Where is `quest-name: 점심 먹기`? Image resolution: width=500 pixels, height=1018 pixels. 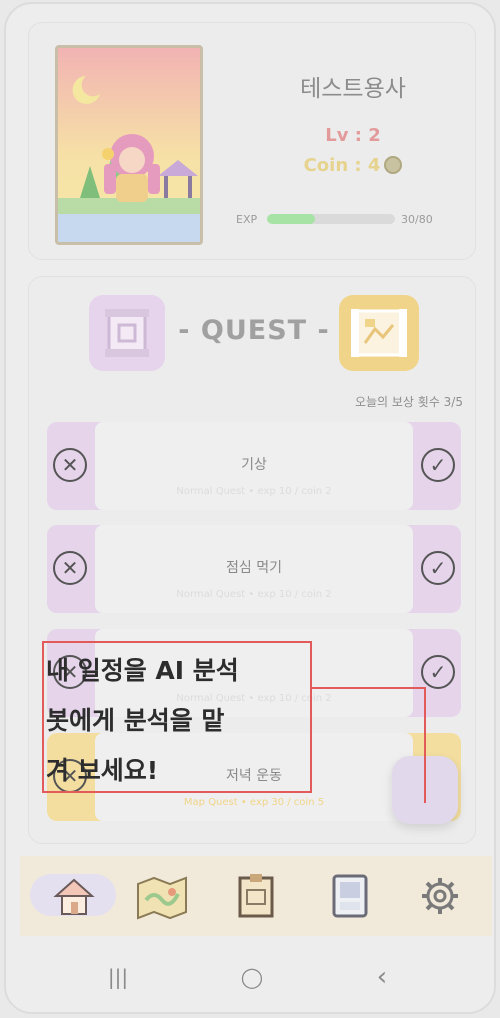
quest-name: 점심 먹기 is located at coordinates (254, 568).